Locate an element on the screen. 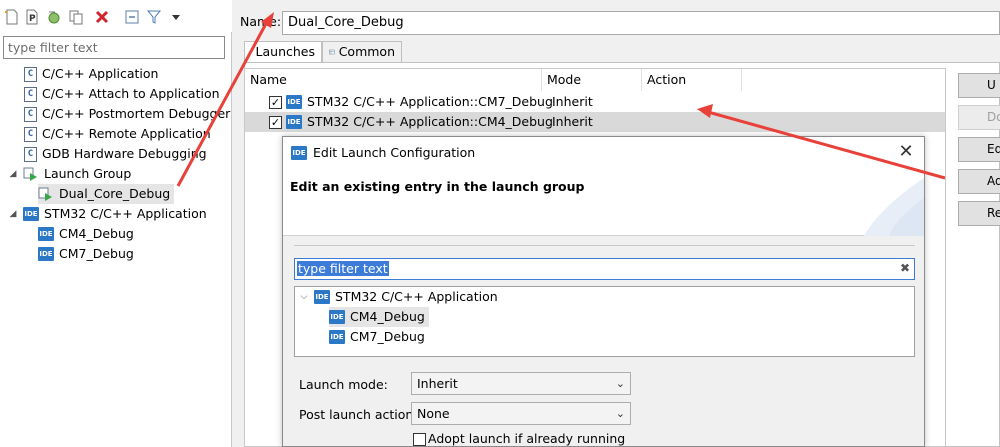 This screenshot has width=1000, height=447. view-menu-chevron-down-icon is located at coordinates (176, 17).